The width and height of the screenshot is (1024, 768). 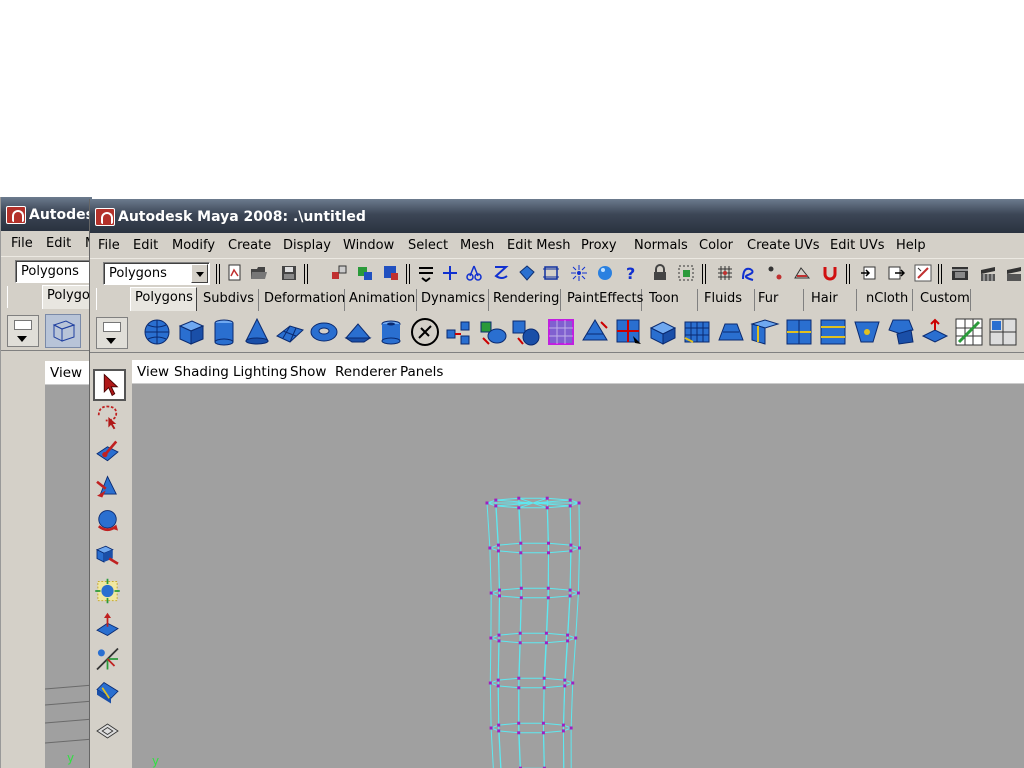 I want to click on render-settings-icon, so click(x=1014, y=273).